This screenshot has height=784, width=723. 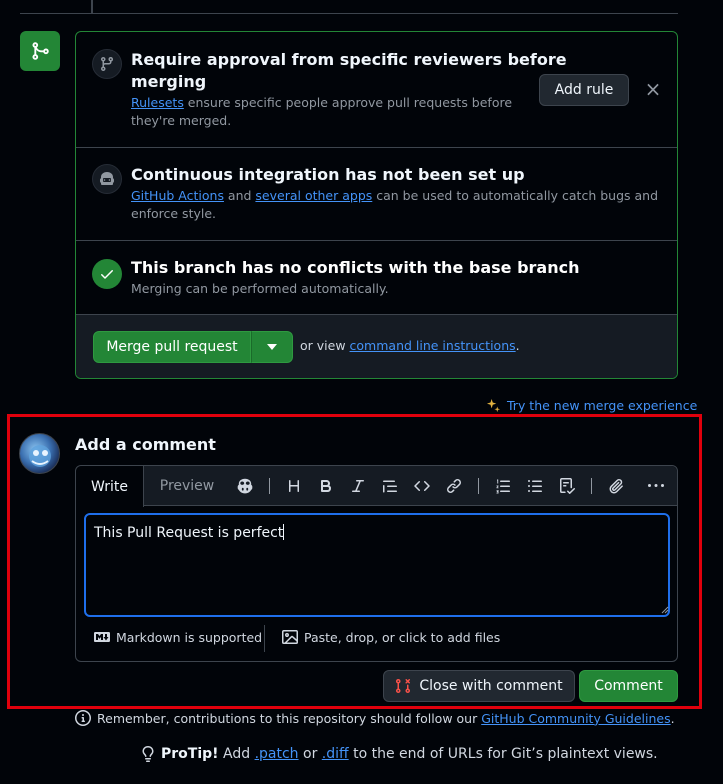 I want to click on copilot-icon, so click(x=245, y=486).